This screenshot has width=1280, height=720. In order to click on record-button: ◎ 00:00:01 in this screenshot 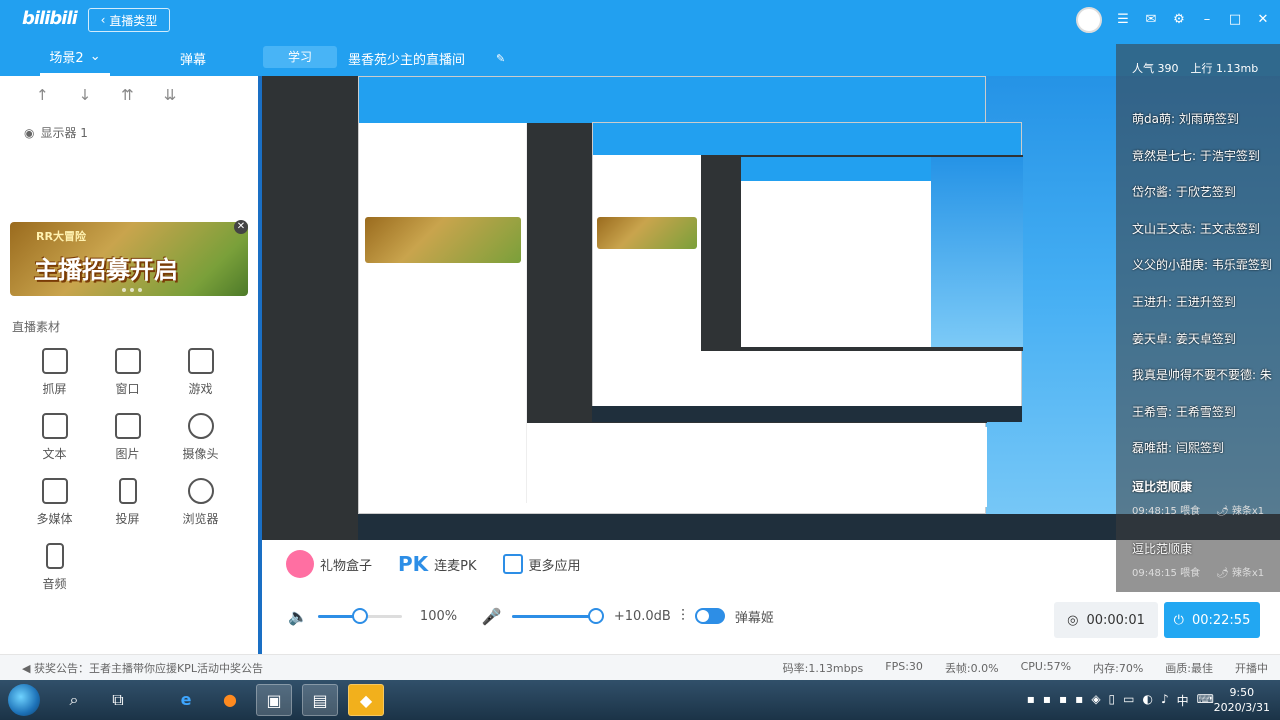, I will do `click(1106, 620)`.